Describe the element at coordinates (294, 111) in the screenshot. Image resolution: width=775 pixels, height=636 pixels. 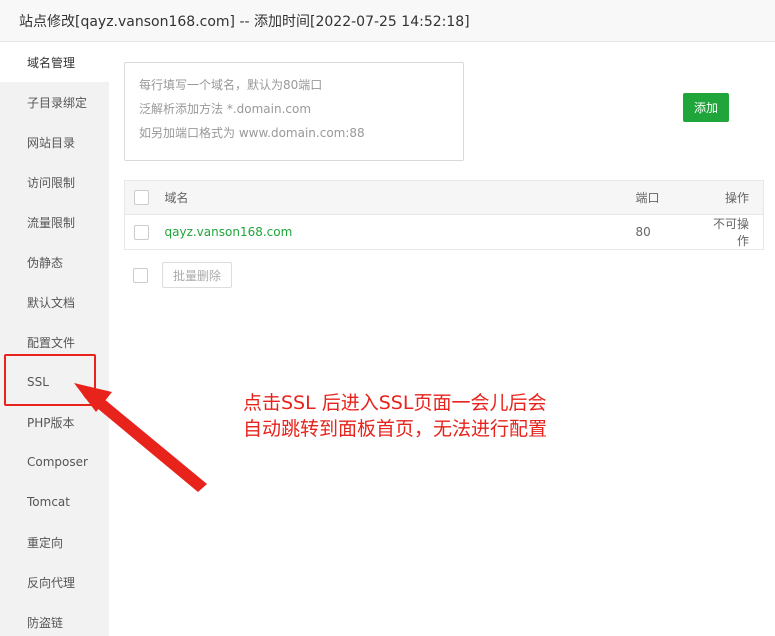
I see `domain-input` at that location.